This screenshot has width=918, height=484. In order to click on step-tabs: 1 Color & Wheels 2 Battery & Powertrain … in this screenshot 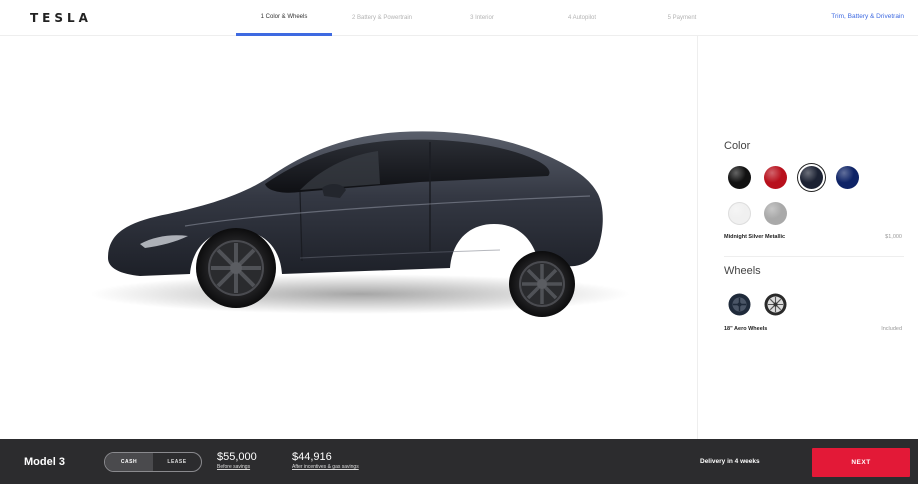, I will do `click(484, 18)`.